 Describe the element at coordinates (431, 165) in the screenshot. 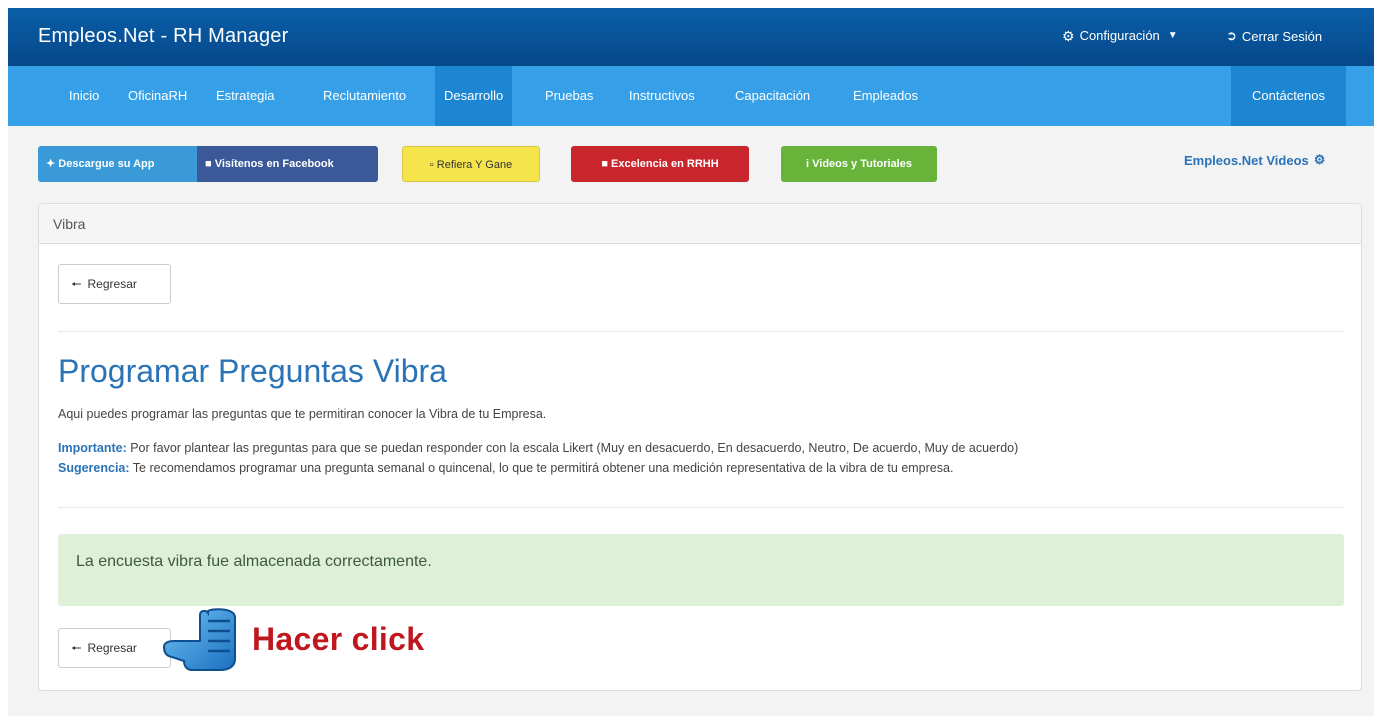

I see `money-icon: ▫` at that location.